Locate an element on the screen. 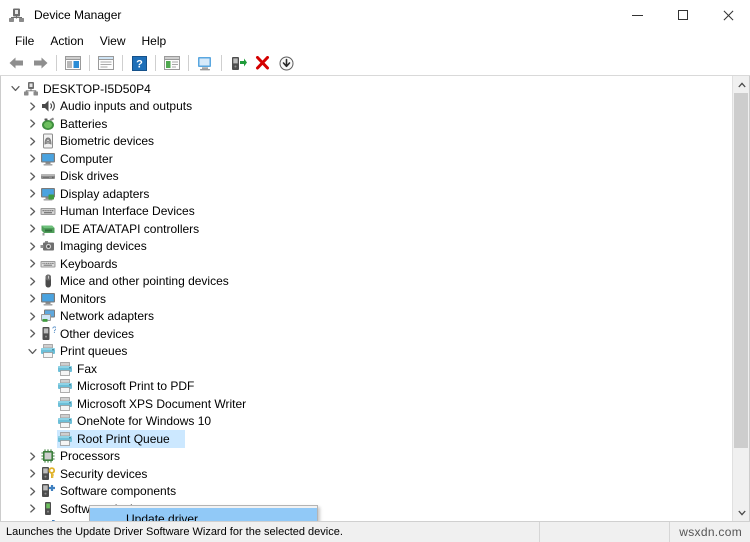 This screenshot has width=750, height=542. scroll-up-button is located at coordinates (741, 84).